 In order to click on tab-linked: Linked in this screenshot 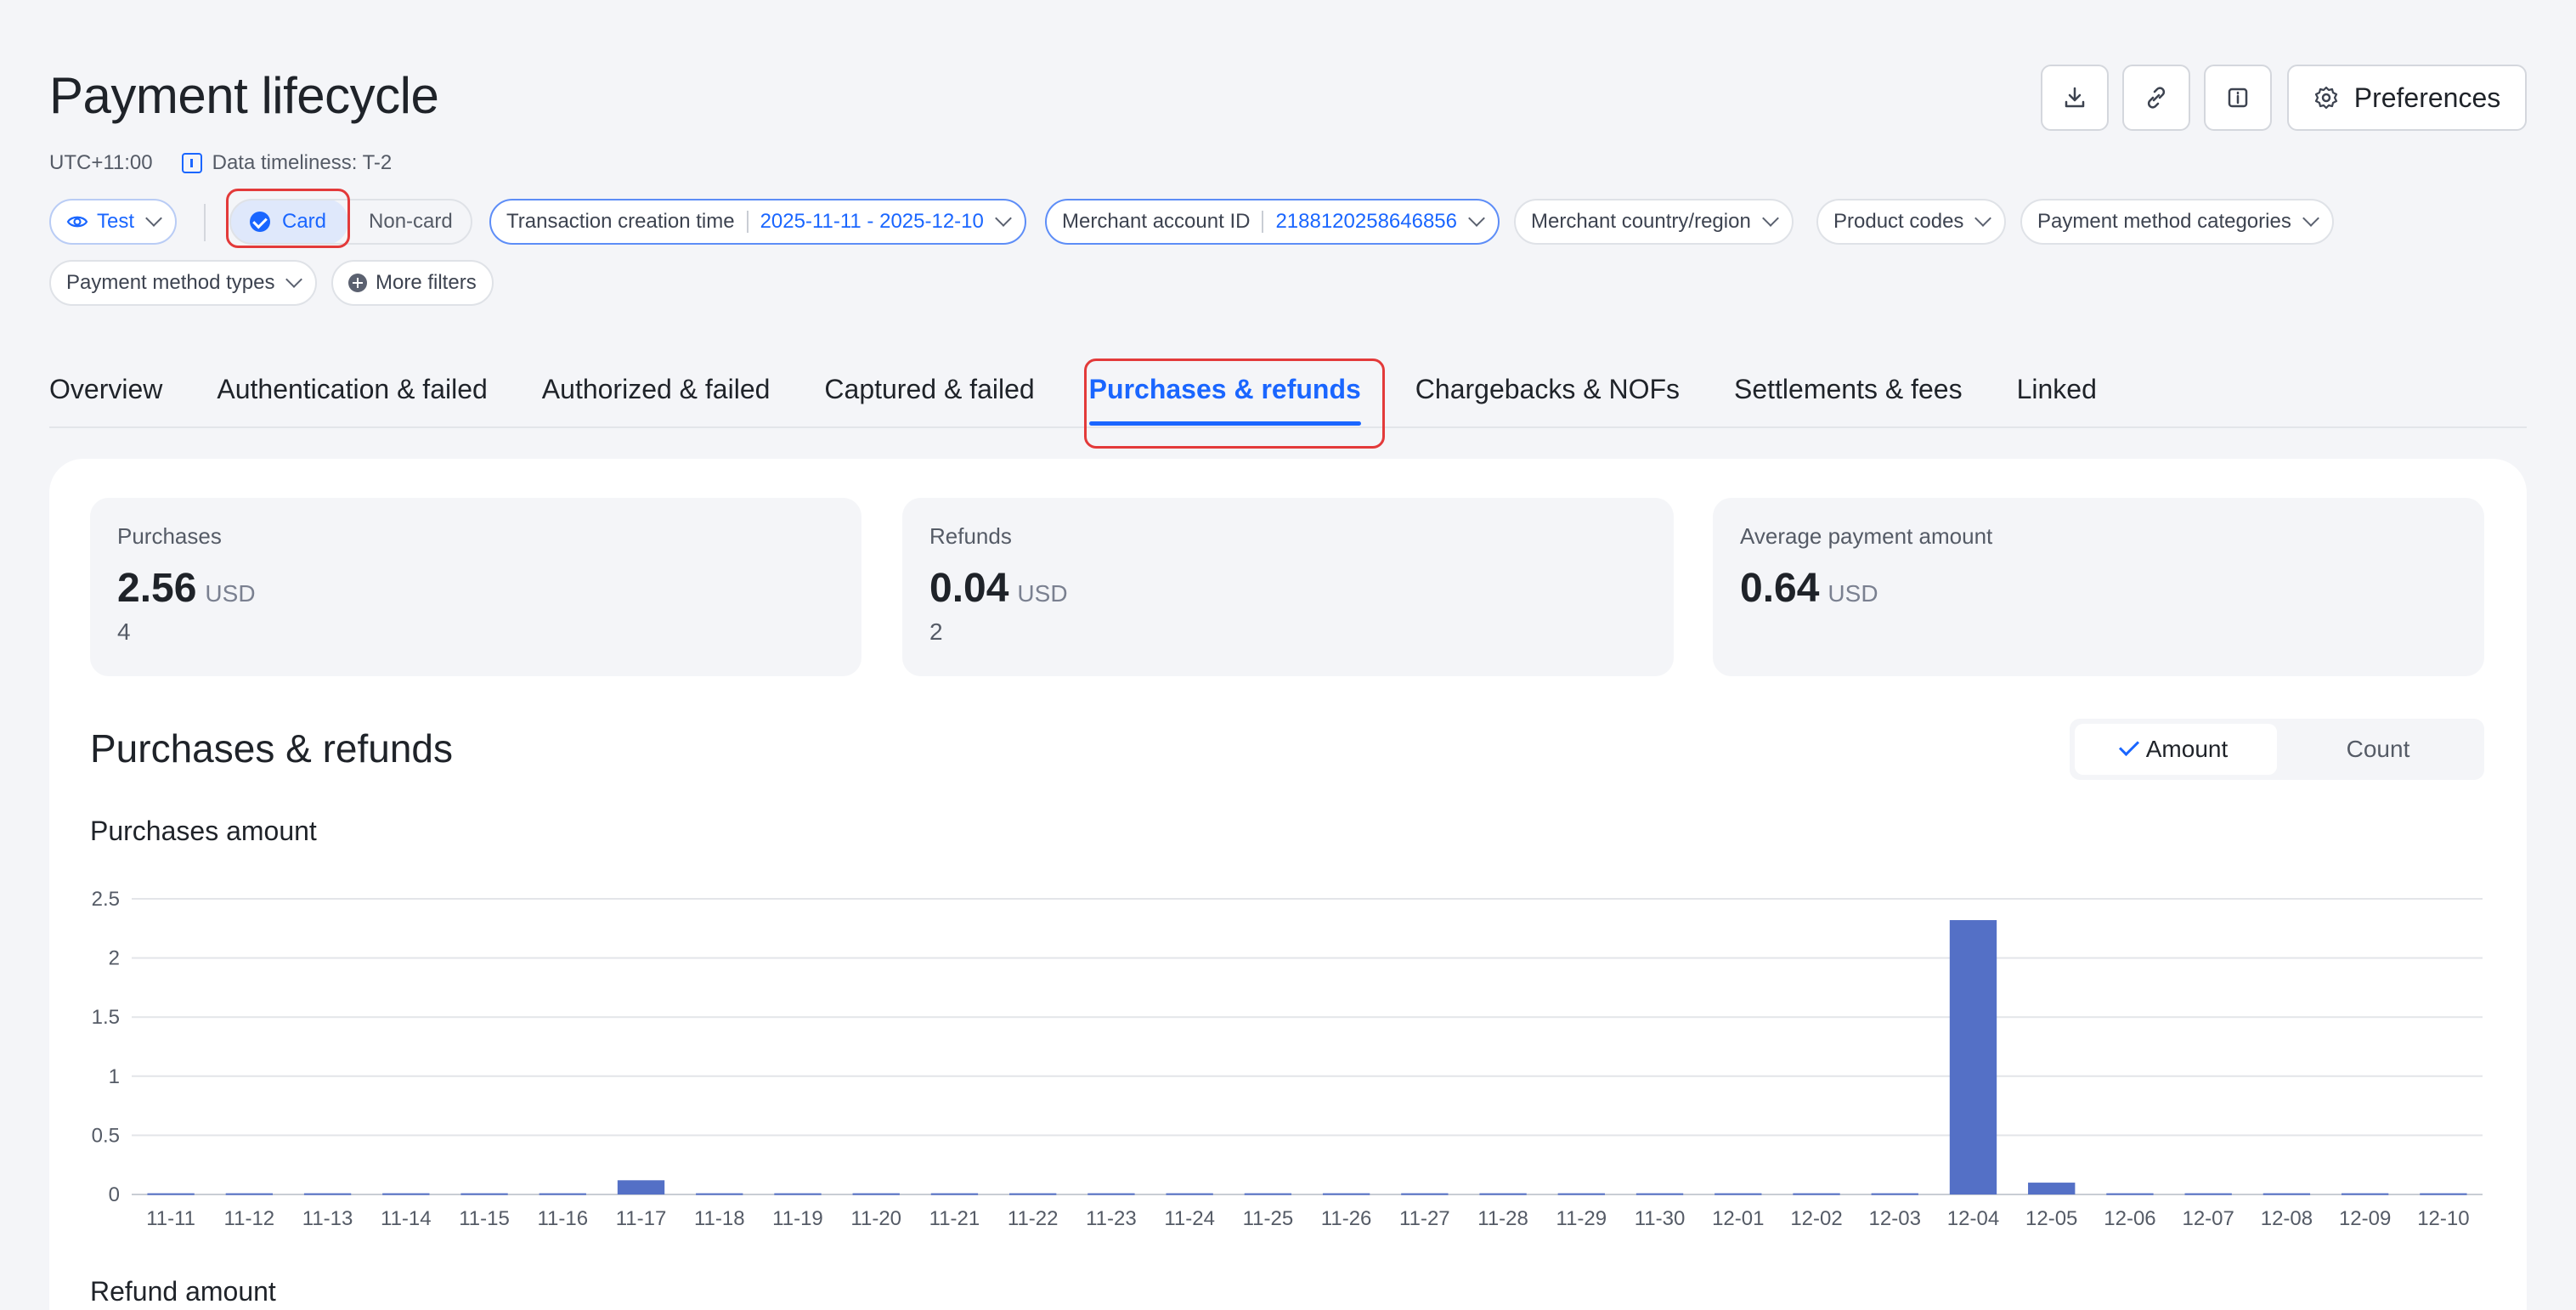, I will do `click(2057, 395)`.